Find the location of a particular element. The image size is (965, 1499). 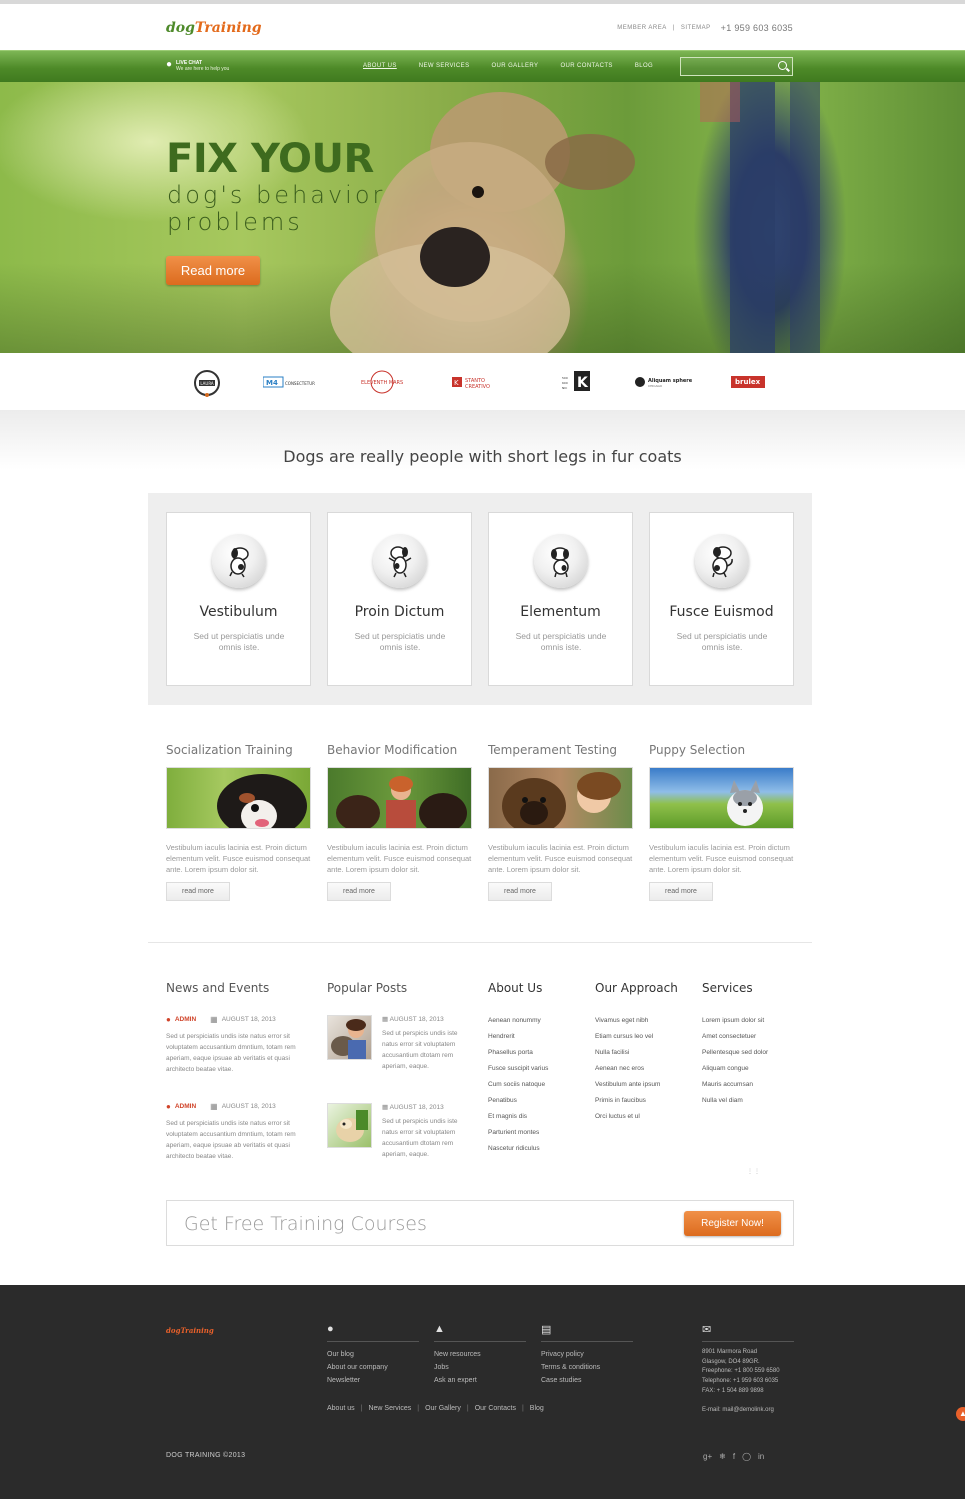

approach-link: Orci luctus et ul is located at coordinates (627, 1117).